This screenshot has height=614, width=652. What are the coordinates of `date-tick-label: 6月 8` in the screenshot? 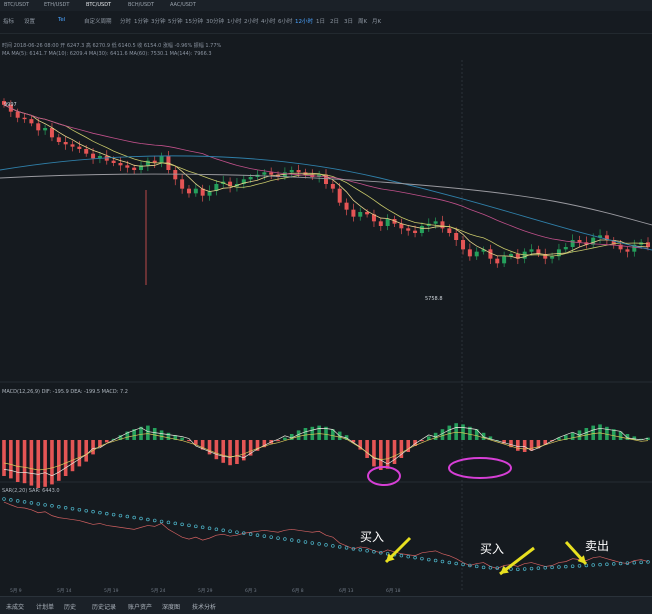 It's located at (298, 591).